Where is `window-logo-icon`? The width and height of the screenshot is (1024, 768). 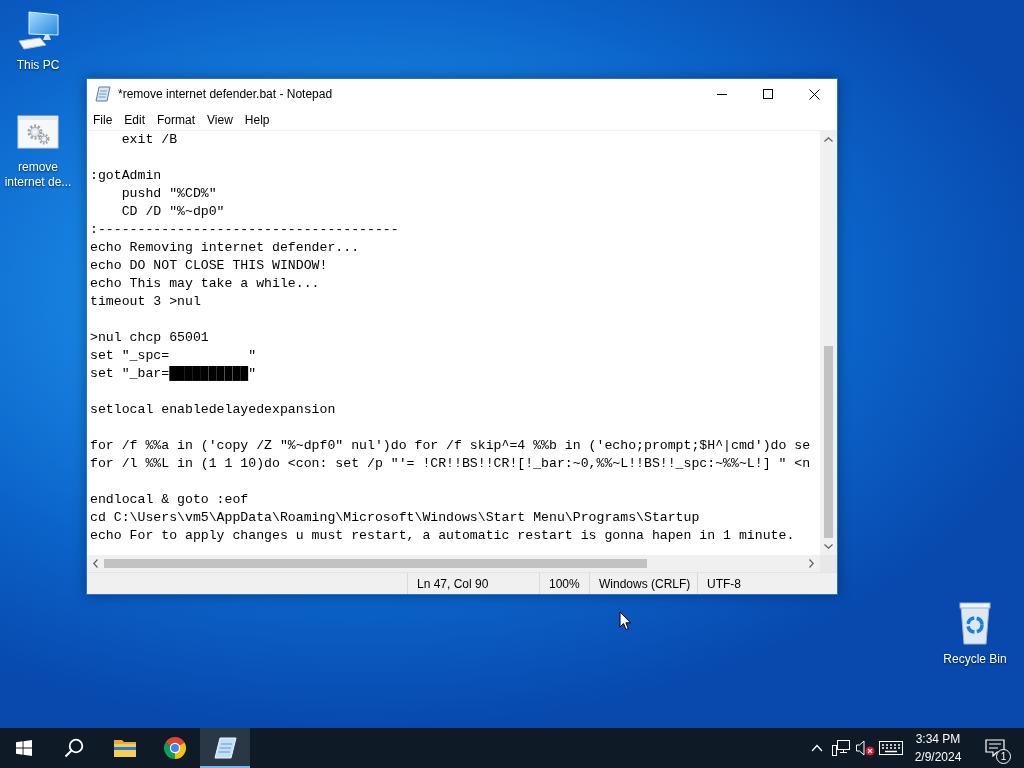
window-logo-icon is located at coordinates (24, 748).